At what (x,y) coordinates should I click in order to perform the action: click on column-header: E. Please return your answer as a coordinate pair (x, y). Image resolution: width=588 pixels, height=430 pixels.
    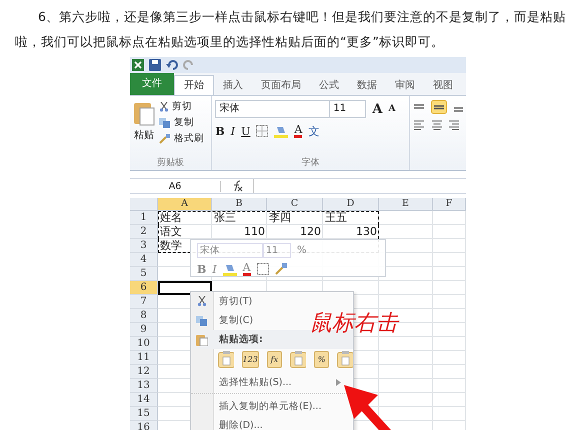
    Looking at the image, I should click on (406, 204).